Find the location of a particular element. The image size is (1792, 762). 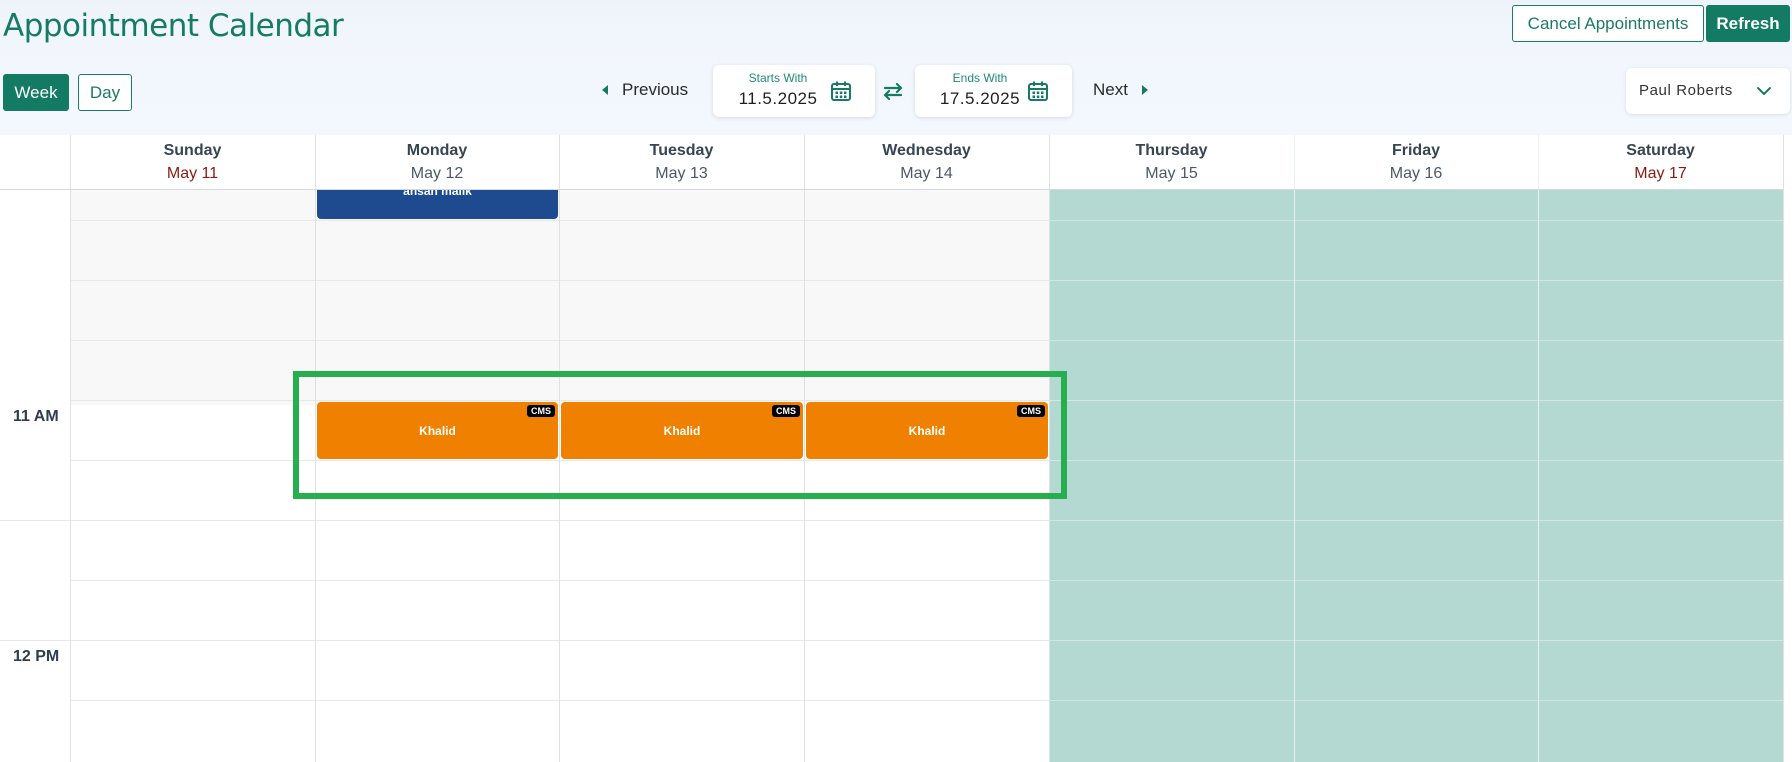

start-date-value: 11.5.2025 is located at coordinates (778, 98).